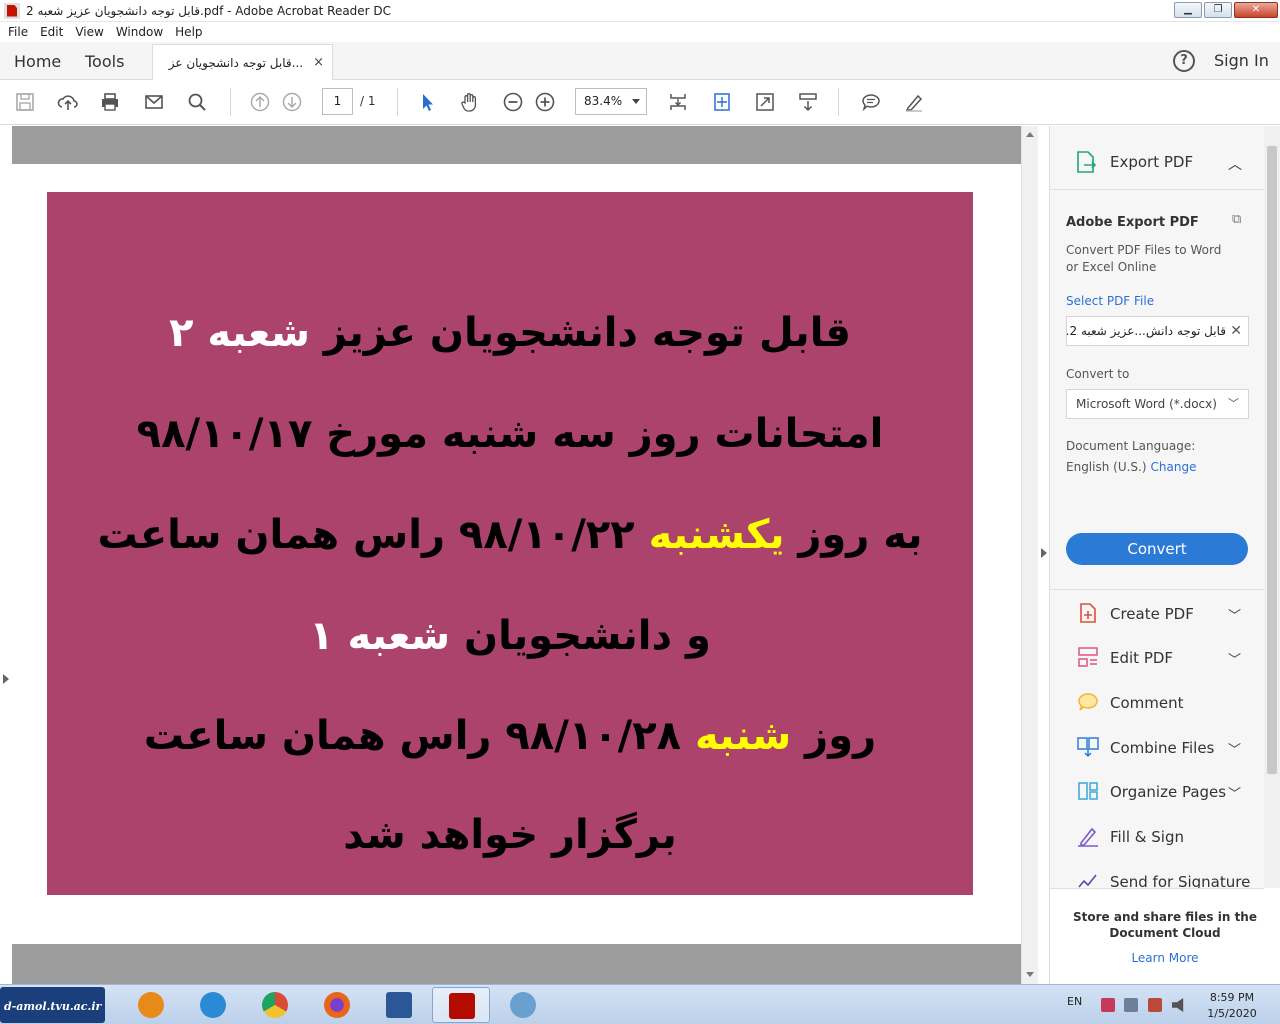 This screenshot has height=1024, width=1280. Describe the element at coordinates (1168, 792) in the screenshot. I see `tool-label: Organize Pages` at that location.